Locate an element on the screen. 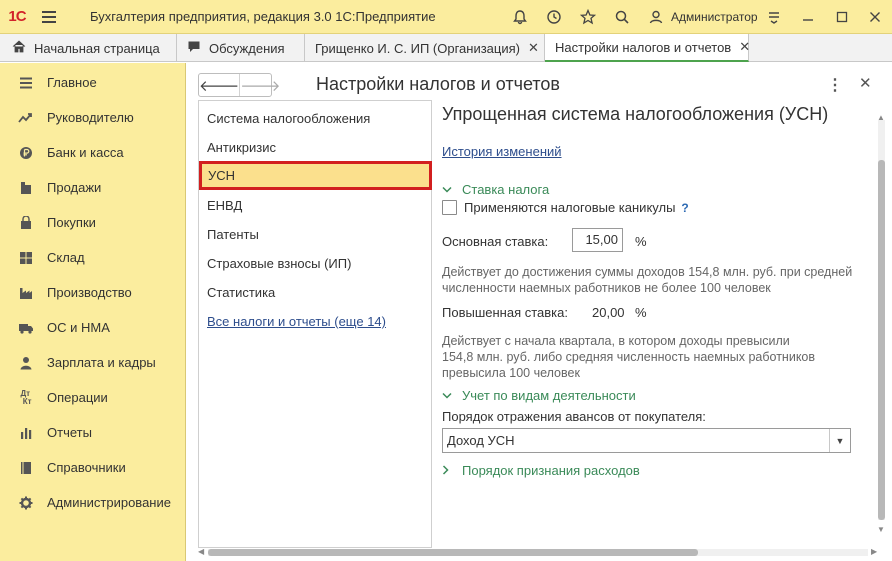 This screenshot has height=561, width=892. tab-label: Обсуждения is located at coordinates (247, 48).